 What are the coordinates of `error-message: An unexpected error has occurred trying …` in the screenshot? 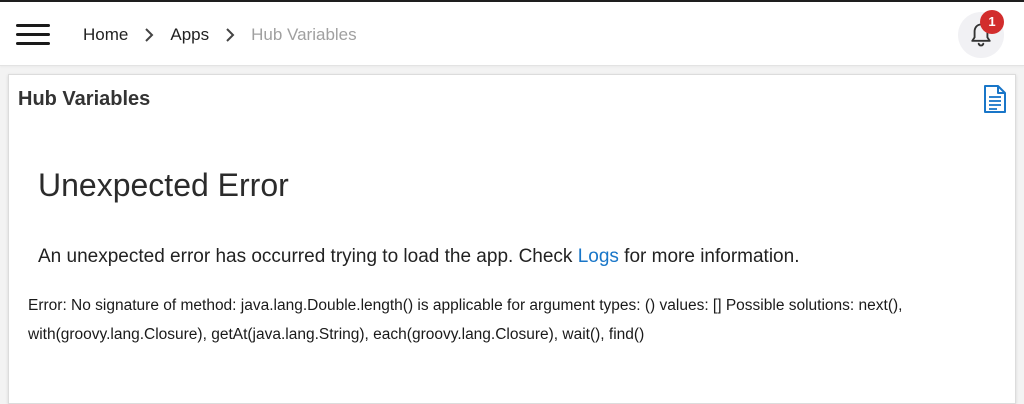 It's located at (418, 257).